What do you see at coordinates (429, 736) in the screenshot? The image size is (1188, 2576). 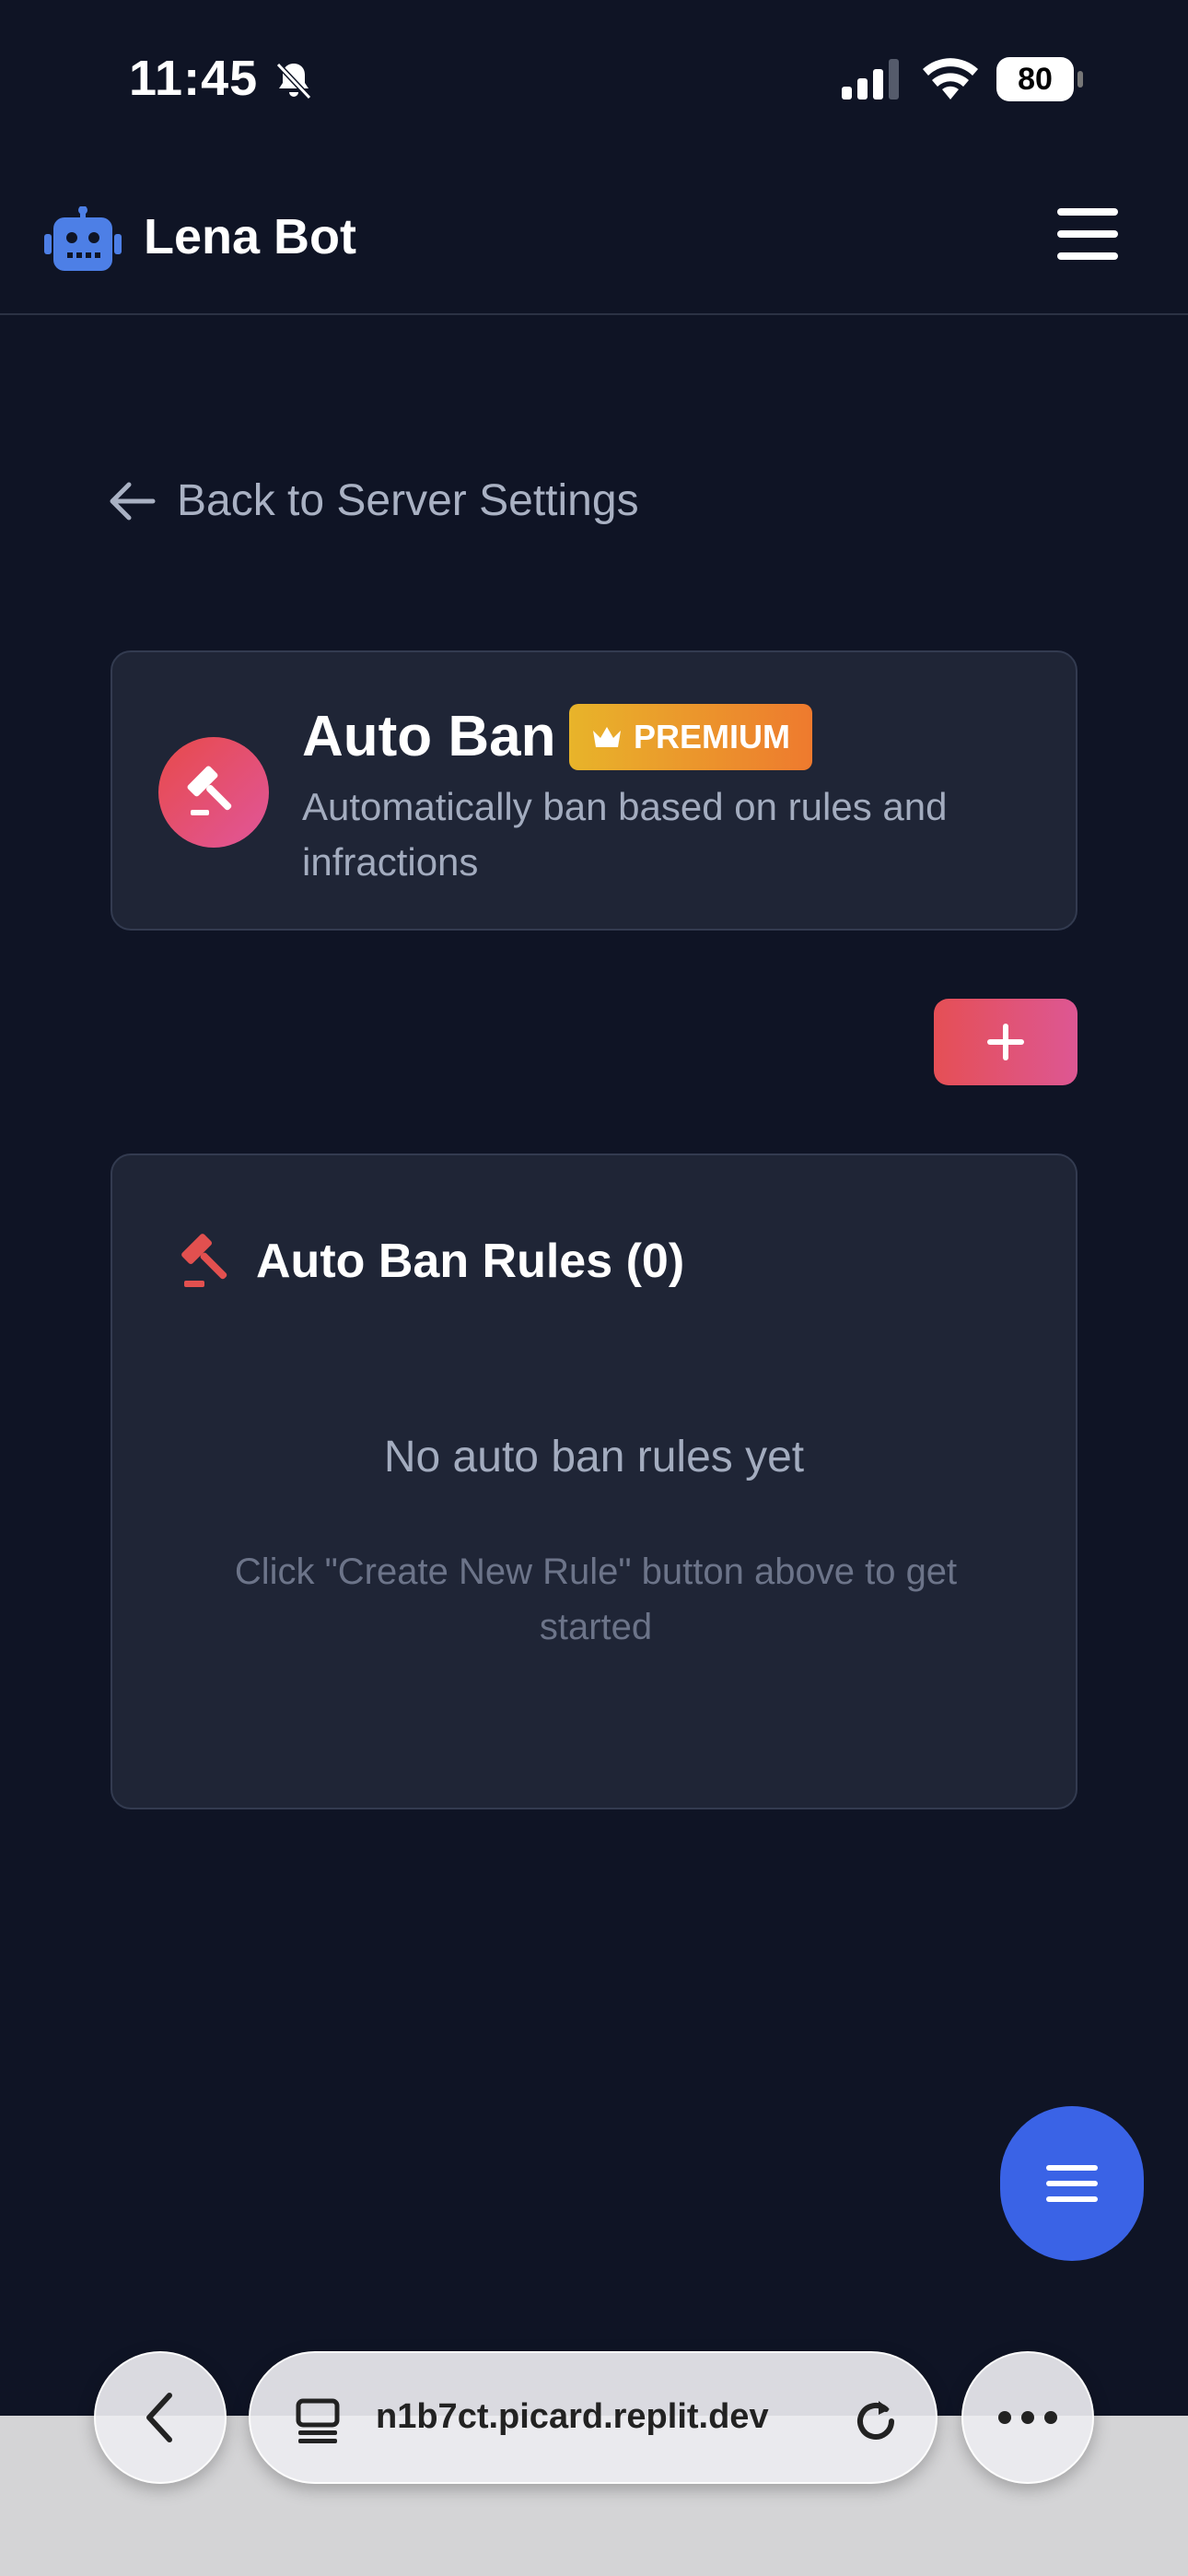 I see `feature-title: Auto Ban` at bounding box center [429, 736].